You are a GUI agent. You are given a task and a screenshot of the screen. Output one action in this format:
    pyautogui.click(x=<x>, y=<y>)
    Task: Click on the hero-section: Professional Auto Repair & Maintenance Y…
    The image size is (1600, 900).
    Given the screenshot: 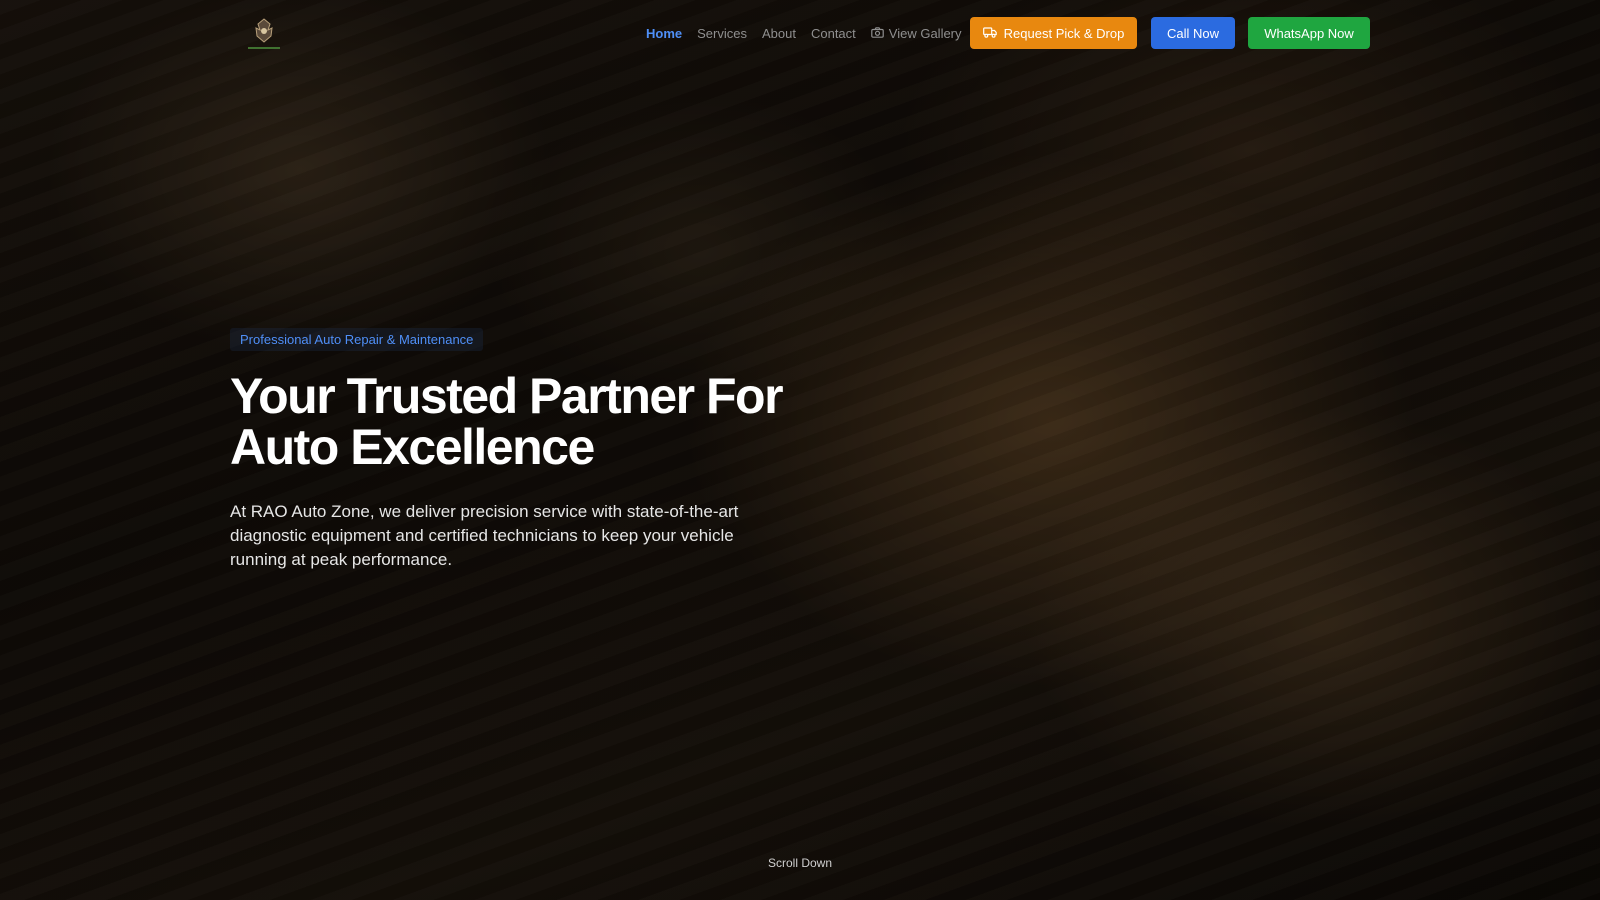 What is the action you would take?
    pyautogui.click(x=540, y=450)
    